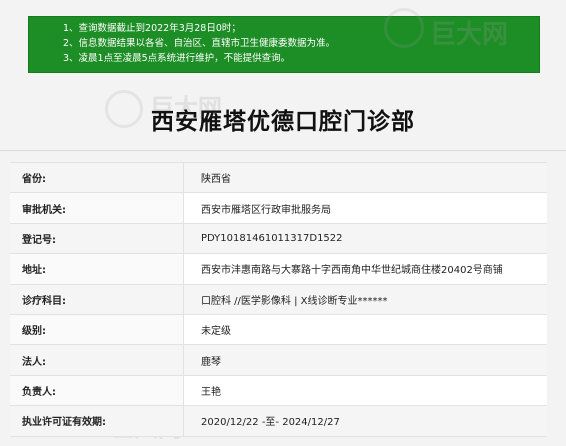  I want to click on field-value: 王艳, so click(365, 390).